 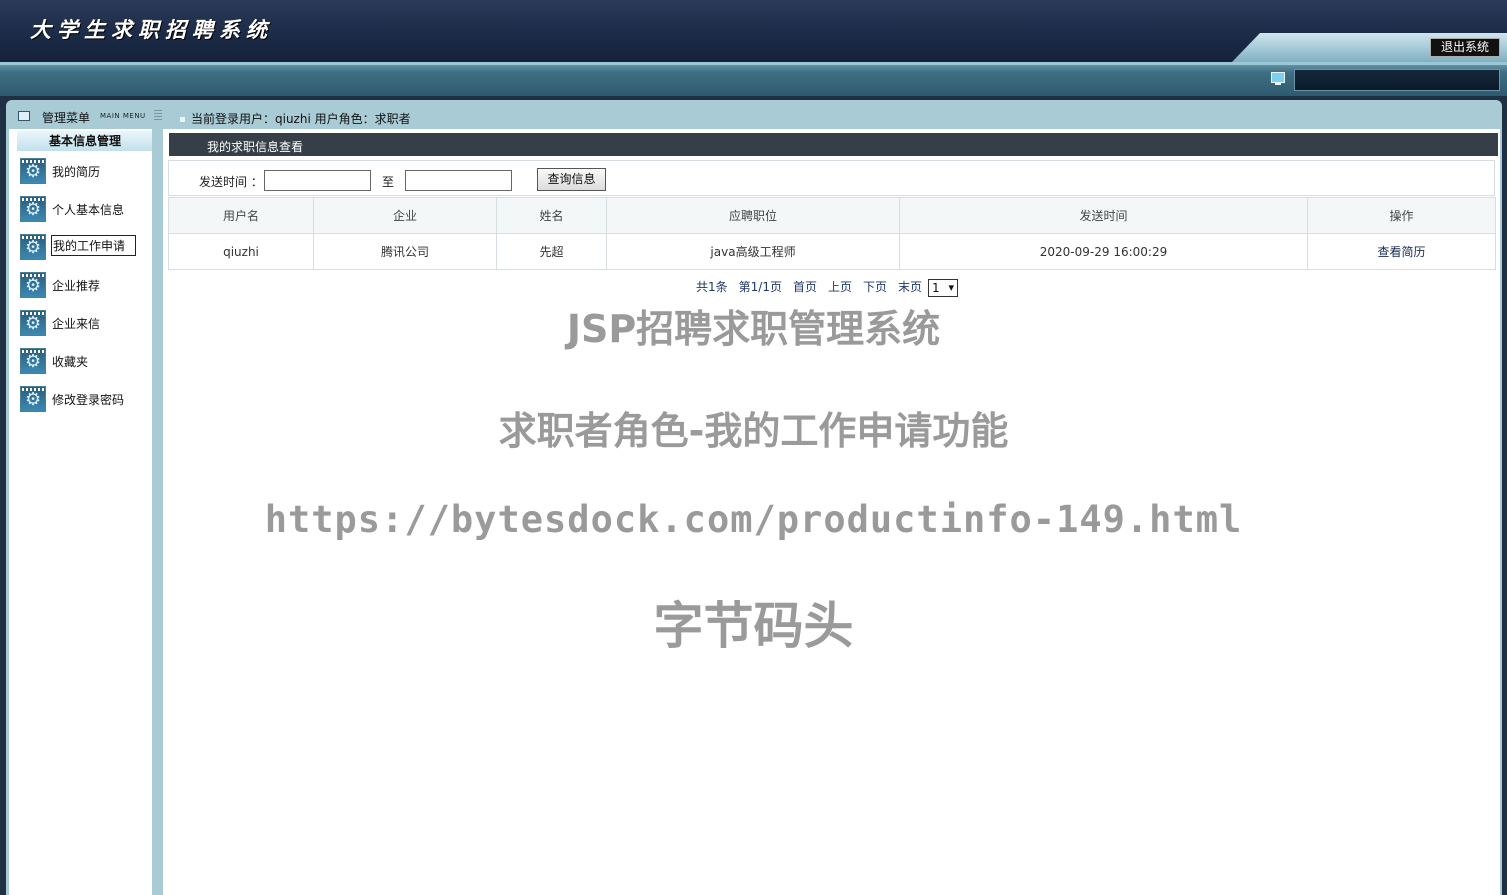 I want to click on column-header: 企业, so click(x=405, y=215).